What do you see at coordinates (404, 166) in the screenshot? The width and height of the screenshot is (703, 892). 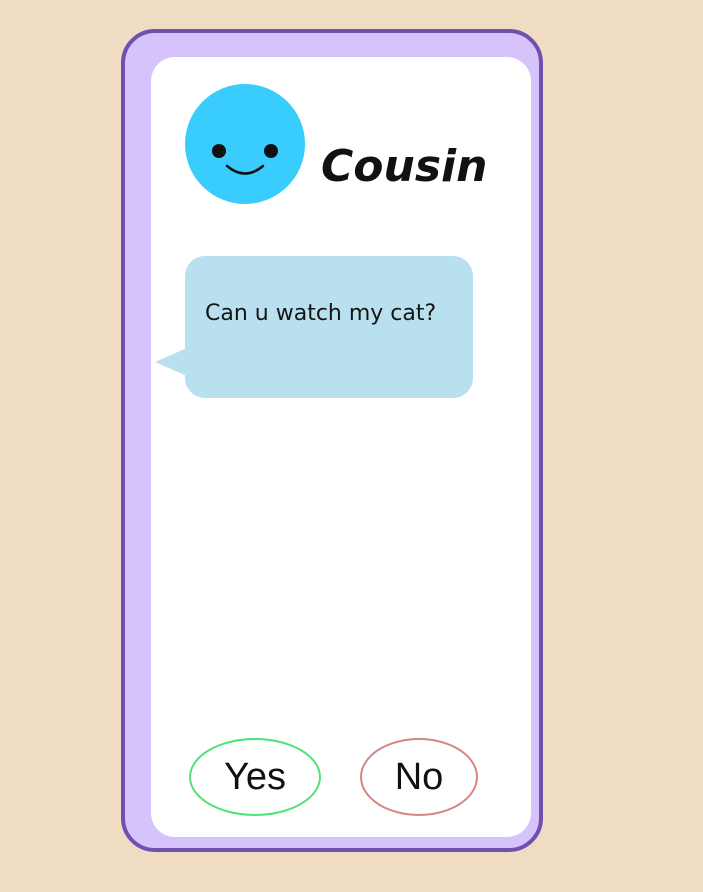 I see `contact-name: Cousin` at bounding box center [404, 166].